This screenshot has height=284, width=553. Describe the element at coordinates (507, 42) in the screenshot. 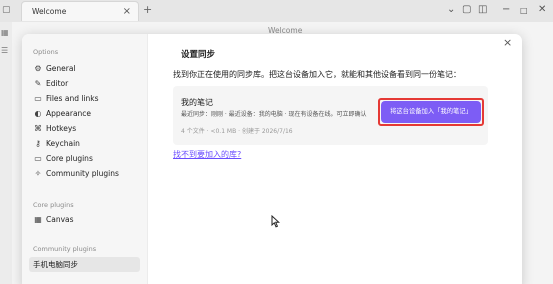

I see `close-icon: ×` at that location.